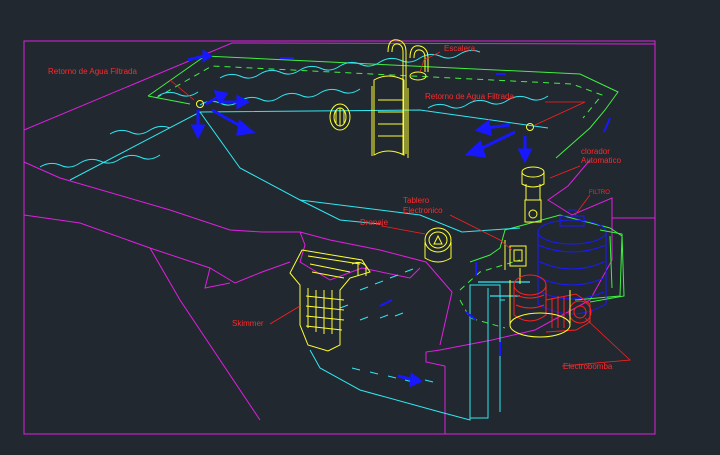 The image size is (720, 455). I want to click on label-tablero-2: Electronico, so click(423, 210).